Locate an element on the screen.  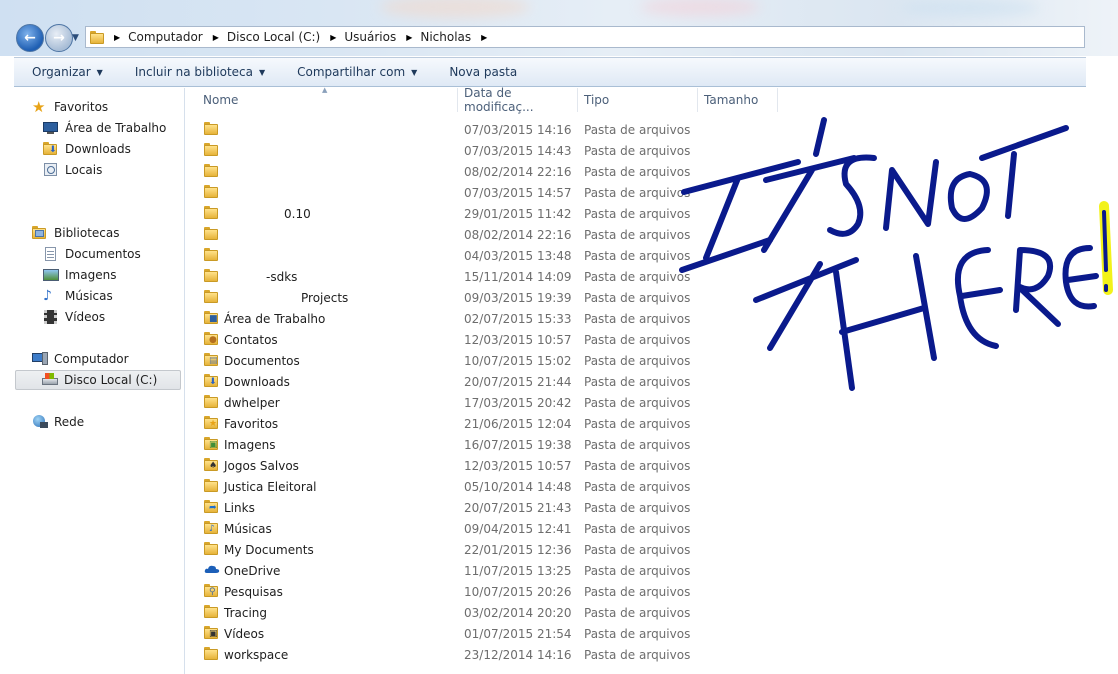
nav-places: Locais is located at coordinates (72, 170).